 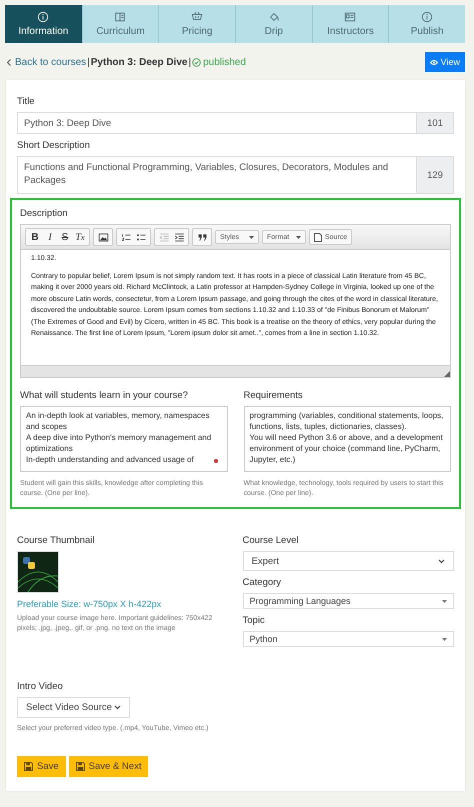 What do you see at coordinates (40, 686) in the screenshot?
I see `field-label: Intro Video` at bounding box center [40, 686].